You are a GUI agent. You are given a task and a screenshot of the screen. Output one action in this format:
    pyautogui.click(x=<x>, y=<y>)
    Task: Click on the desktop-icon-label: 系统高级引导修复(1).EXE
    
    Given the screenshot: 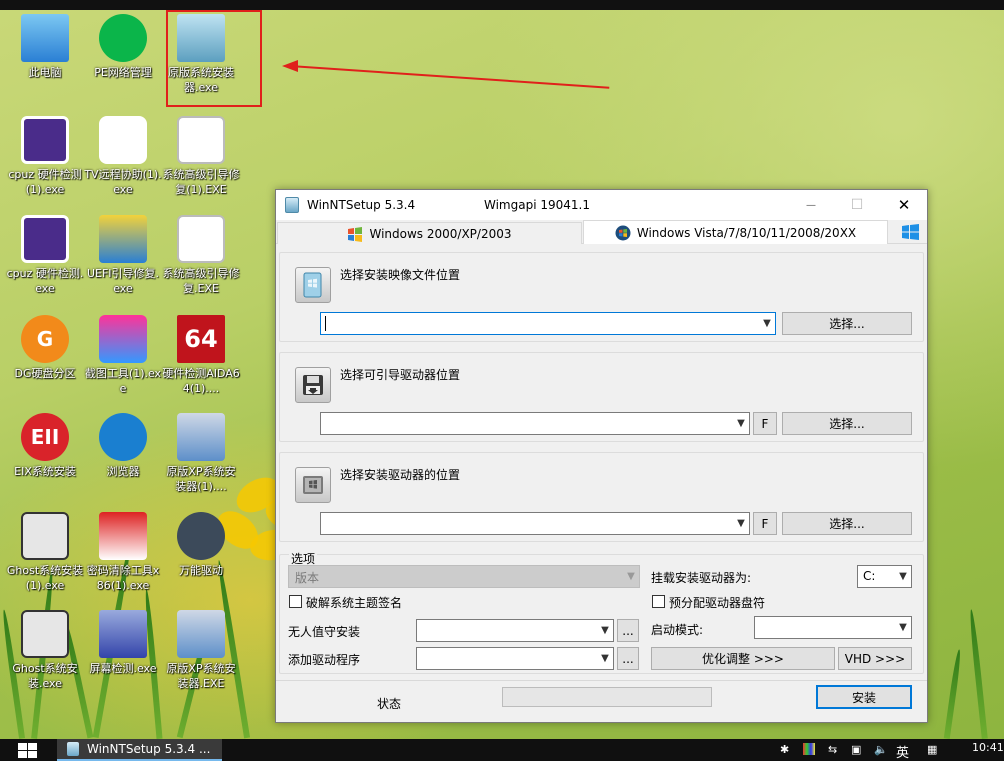 What is the action you would take?
    pyautogui.click(x=201, y=182)
    